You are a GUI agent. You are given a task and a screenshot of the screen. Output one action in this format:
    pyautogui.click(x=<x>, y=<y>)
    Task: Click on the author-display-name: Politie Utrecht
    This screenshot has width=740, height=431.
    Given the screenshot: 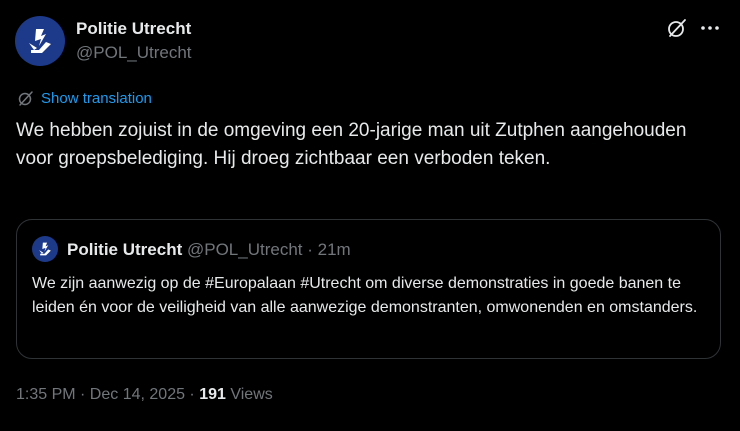 What is the action you would take?
    pyautogui.click(x=134, y=29)
    